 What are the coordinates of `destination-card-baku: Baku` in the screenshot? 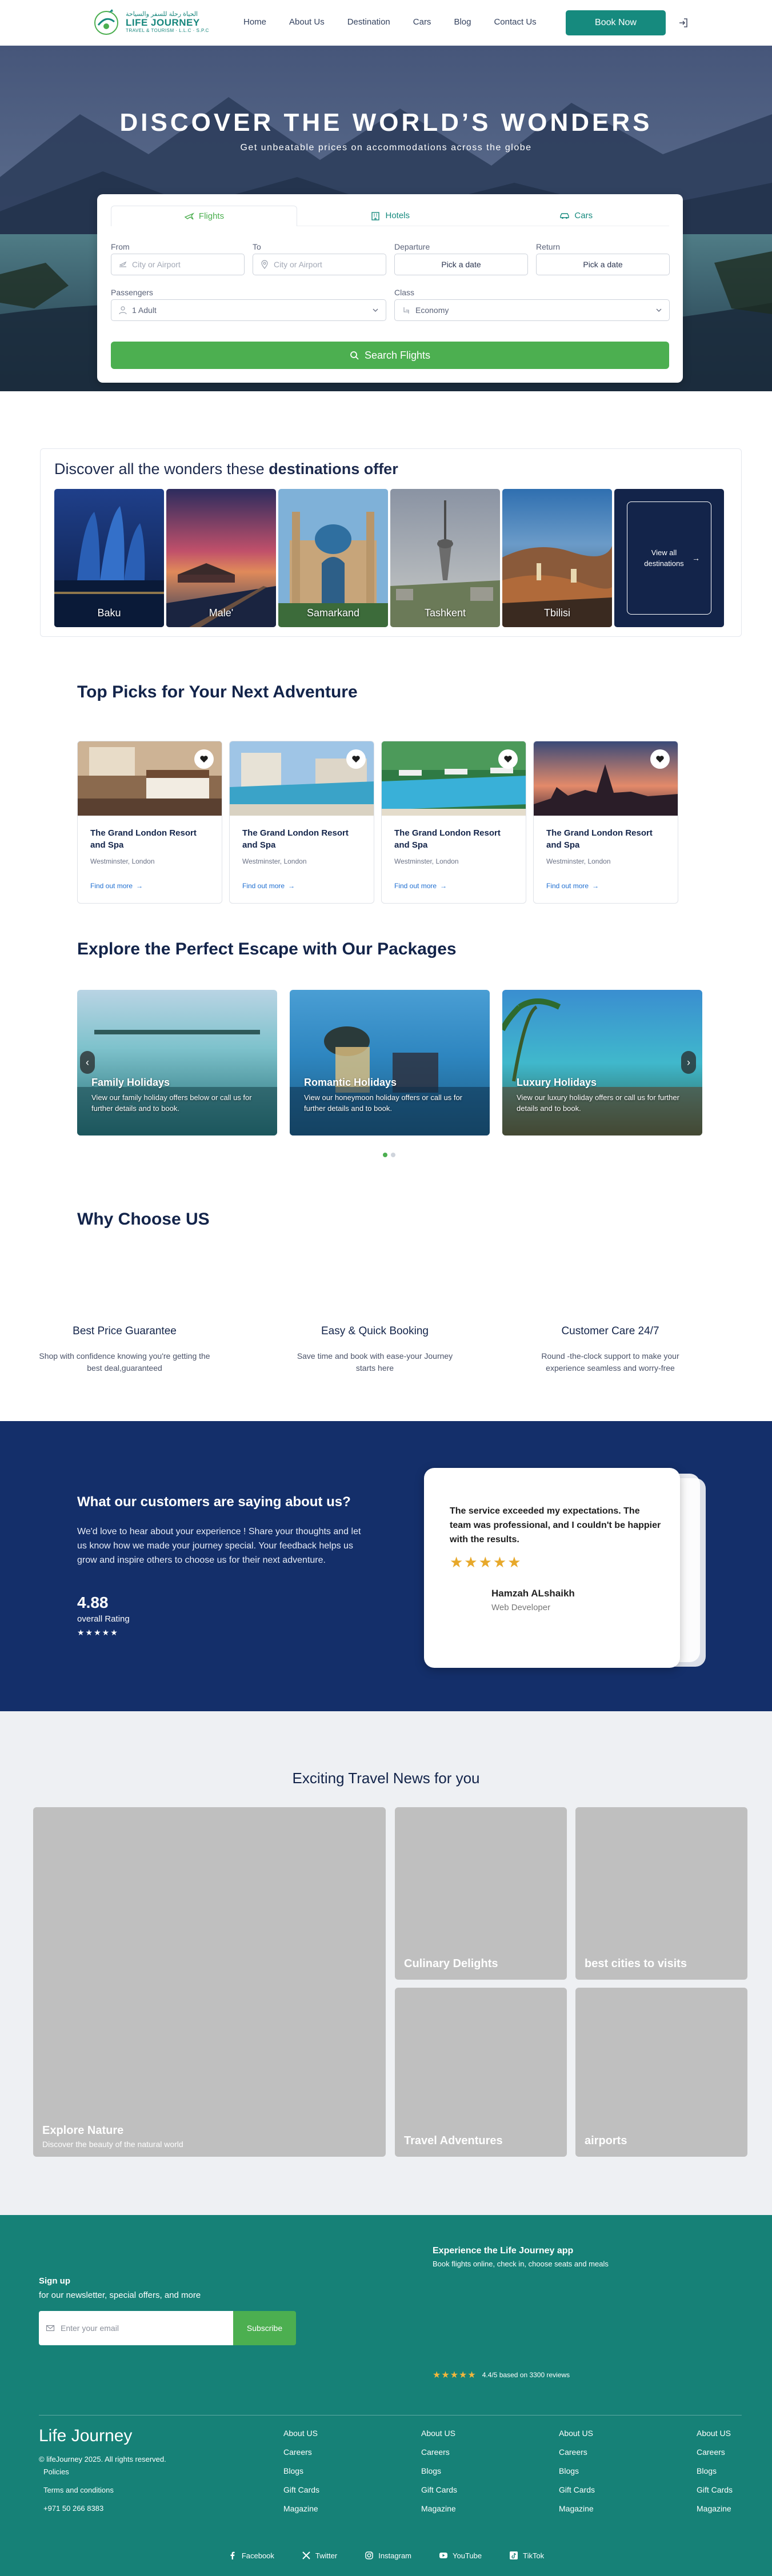 It's located at (109, 558).